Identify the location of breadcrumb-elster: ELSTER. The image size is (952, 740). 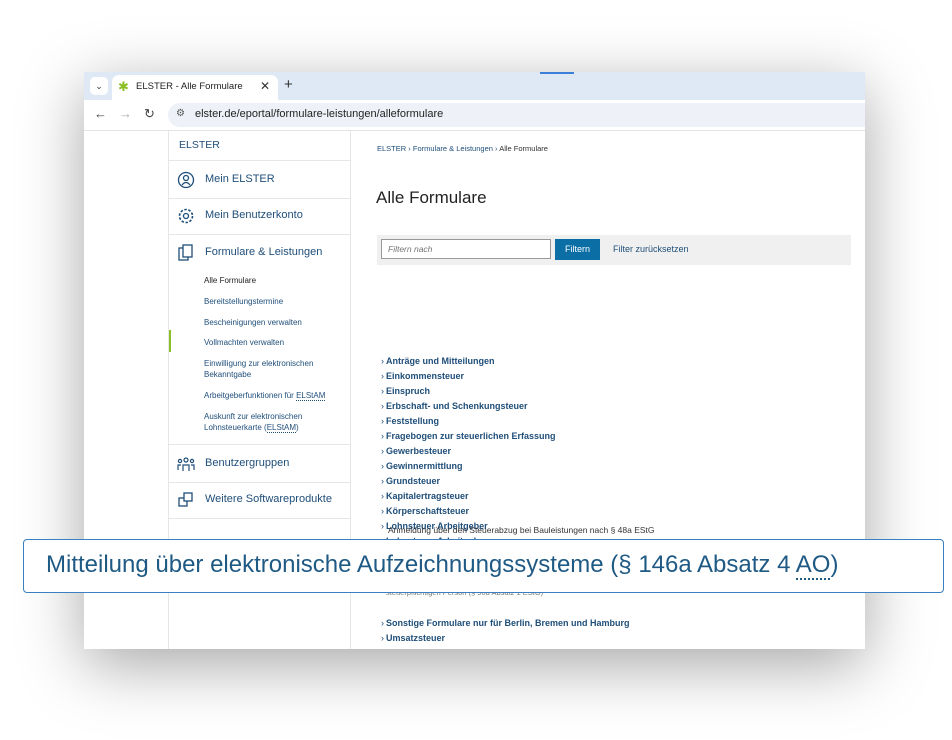
(391, 148).